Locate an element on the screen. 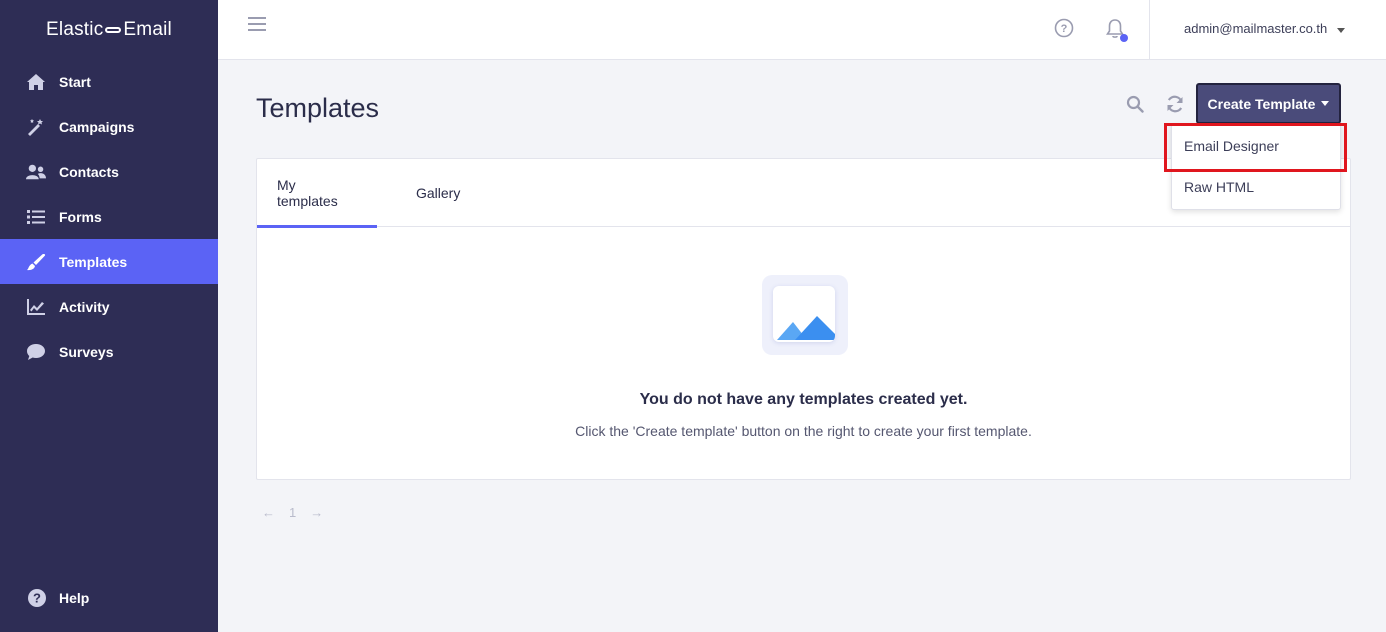 The width and height of the screenshot is (1386, 632). menu-item-raw-html: Raw HTML is located at coordinates (1256, 186).